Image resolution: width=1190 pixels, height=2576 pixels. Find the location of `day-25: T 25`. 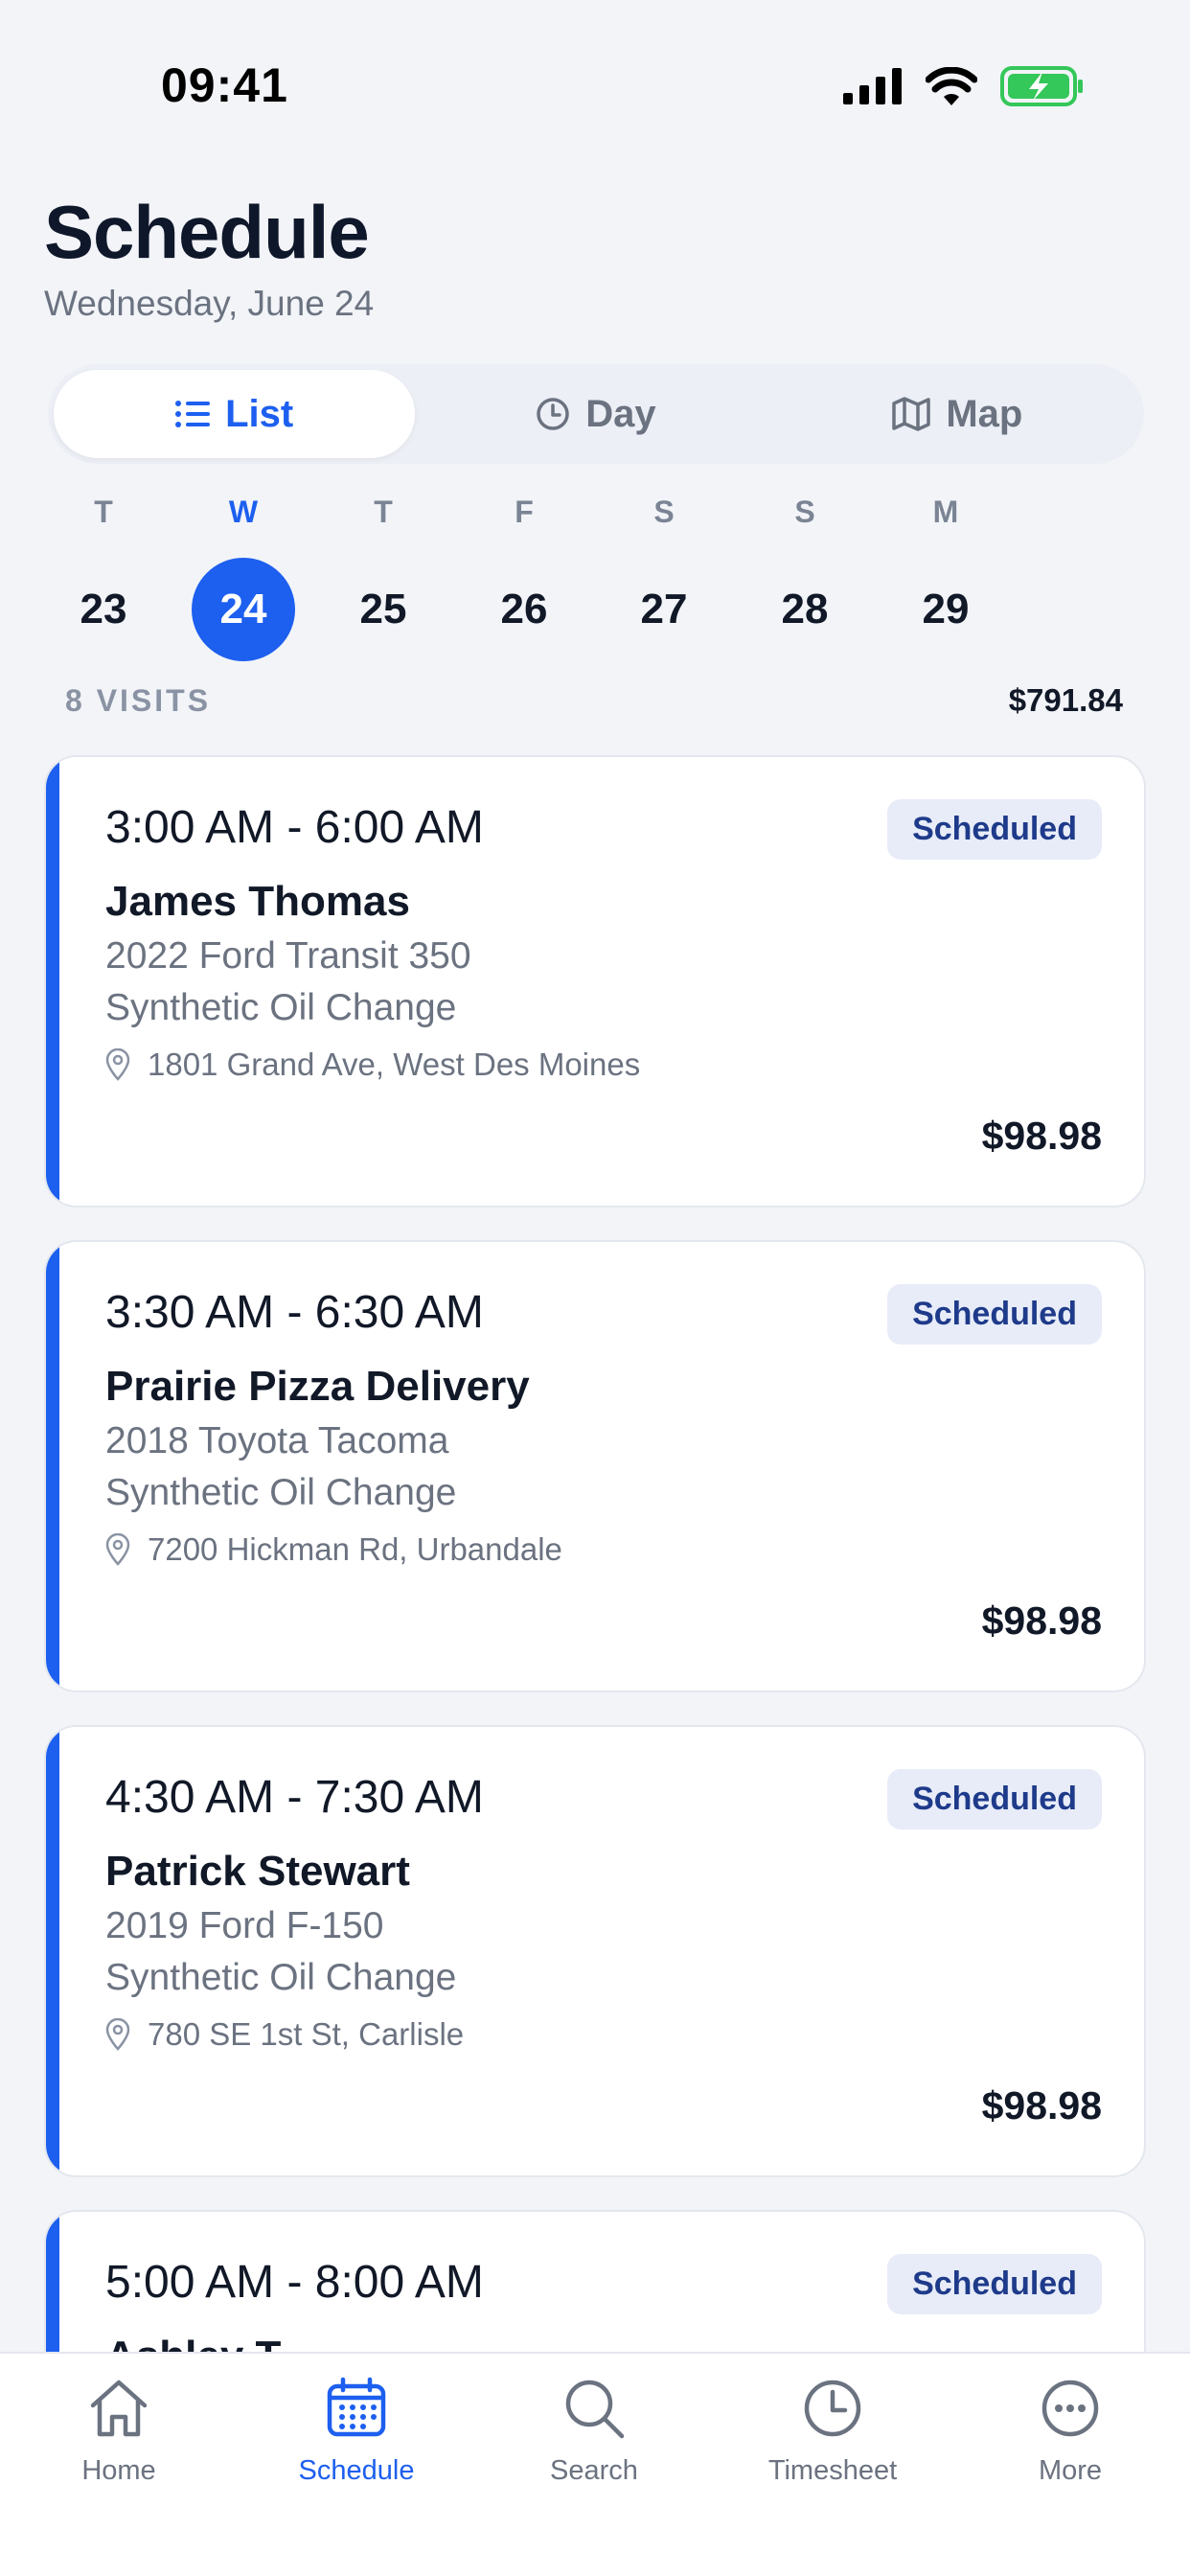

day-25: T 25 is located at coordinates (383, 575).